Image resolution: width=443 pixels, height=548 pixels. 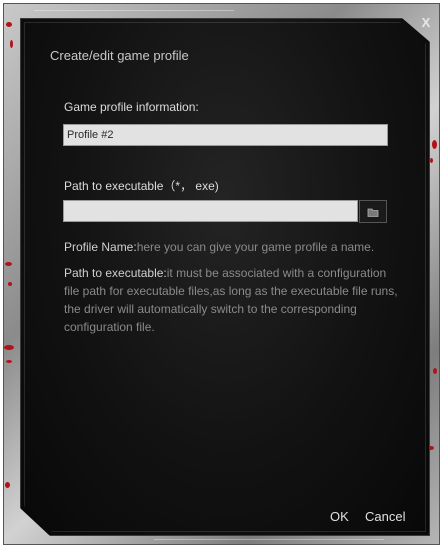 What do you see at coordinates (100, 247) in the screenshot?
I see `help-profile-name-key: Profile Name:` at bounding box center [100, 247].